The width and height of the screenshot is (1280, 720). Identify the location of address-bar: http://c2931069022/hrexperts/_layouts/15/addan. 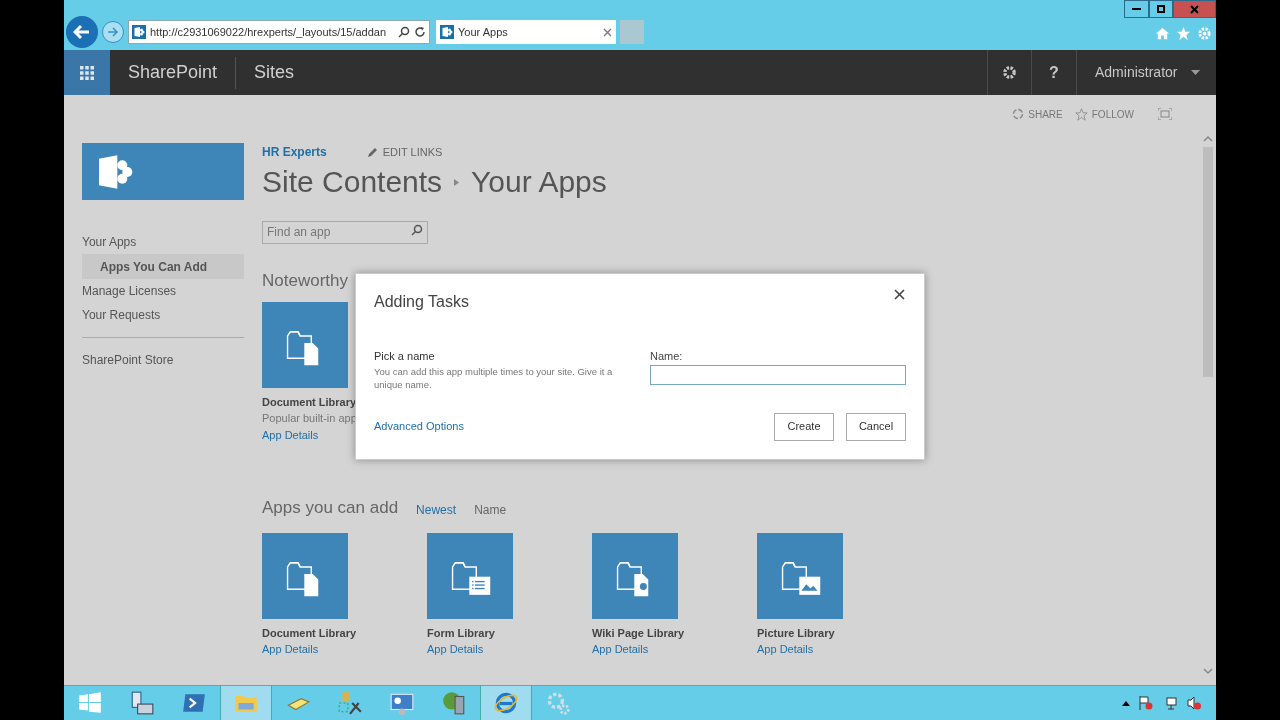
(279, 32).